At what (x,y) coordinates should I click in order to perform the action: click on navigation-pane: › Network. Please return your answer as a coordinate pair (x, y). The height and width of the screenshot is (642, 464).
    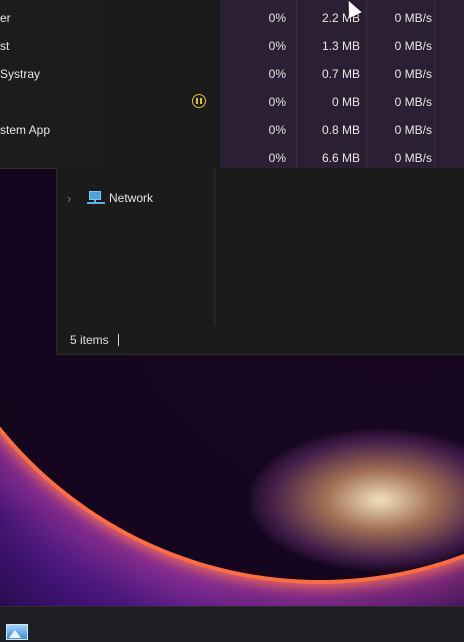
    Looking at the image, I should click on (136, 247).